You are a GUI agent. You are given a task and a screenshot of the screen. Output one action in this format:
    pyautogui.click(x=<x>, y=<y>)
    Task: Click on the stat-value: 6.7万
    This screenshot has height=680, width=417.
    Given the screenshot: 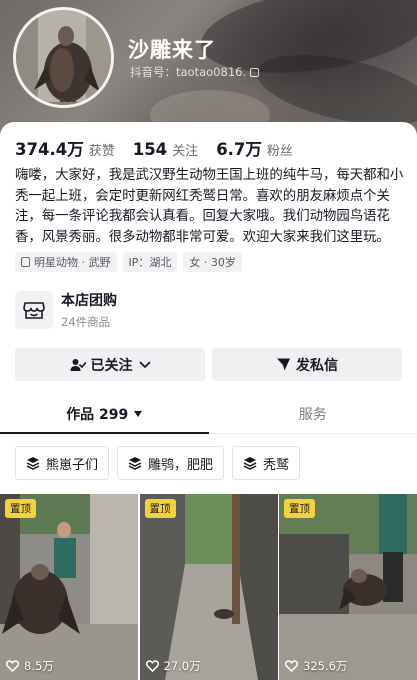 What is the action you would take?
    pyautogui.click(x=239, y=149)
    